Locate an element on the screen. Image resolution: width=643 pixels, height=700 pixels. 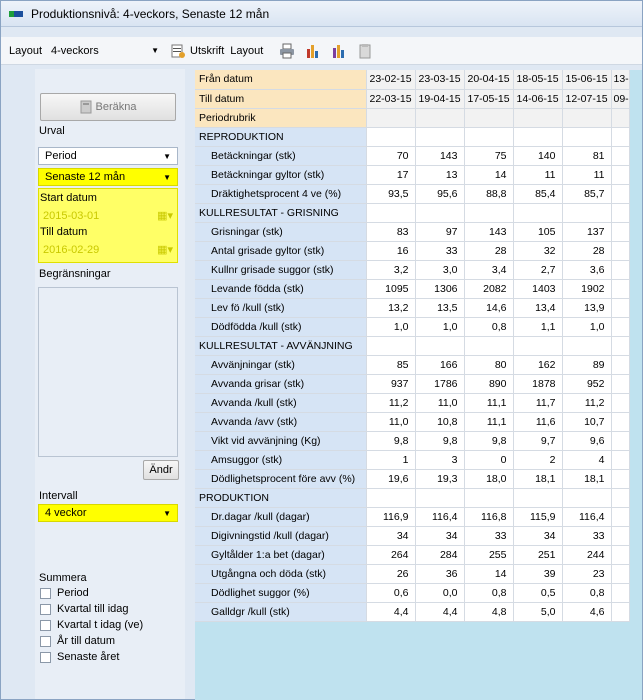
cell: 9,6 is located at coordinates (587, 441).